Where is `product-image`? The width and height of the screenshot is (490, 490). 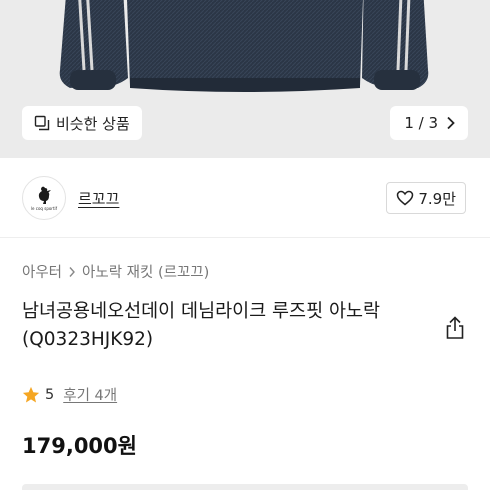
product-image is located at coordinates (244, 46).